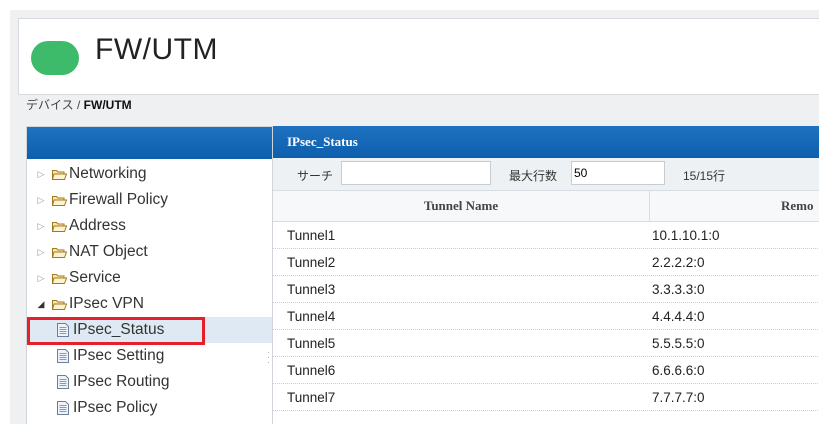 The image size is (819, 424). I want to click on sidebar-item-nat-object: ▷ NAT Object, so click(151, 252).